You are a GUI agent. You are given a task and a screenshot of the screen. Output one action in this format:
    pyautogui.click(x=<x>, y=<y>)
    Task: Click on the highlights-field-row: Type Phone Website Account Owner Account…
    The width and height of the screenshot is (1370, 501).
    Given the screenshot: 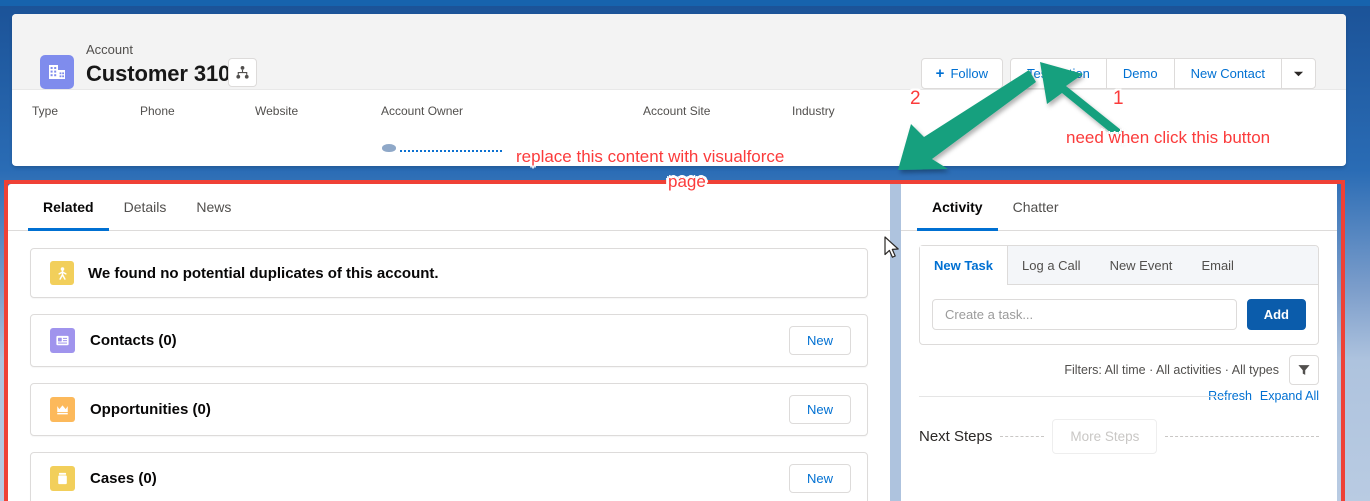 What is the action you would take?
    pyautogui.click(x=679, y=127)
    